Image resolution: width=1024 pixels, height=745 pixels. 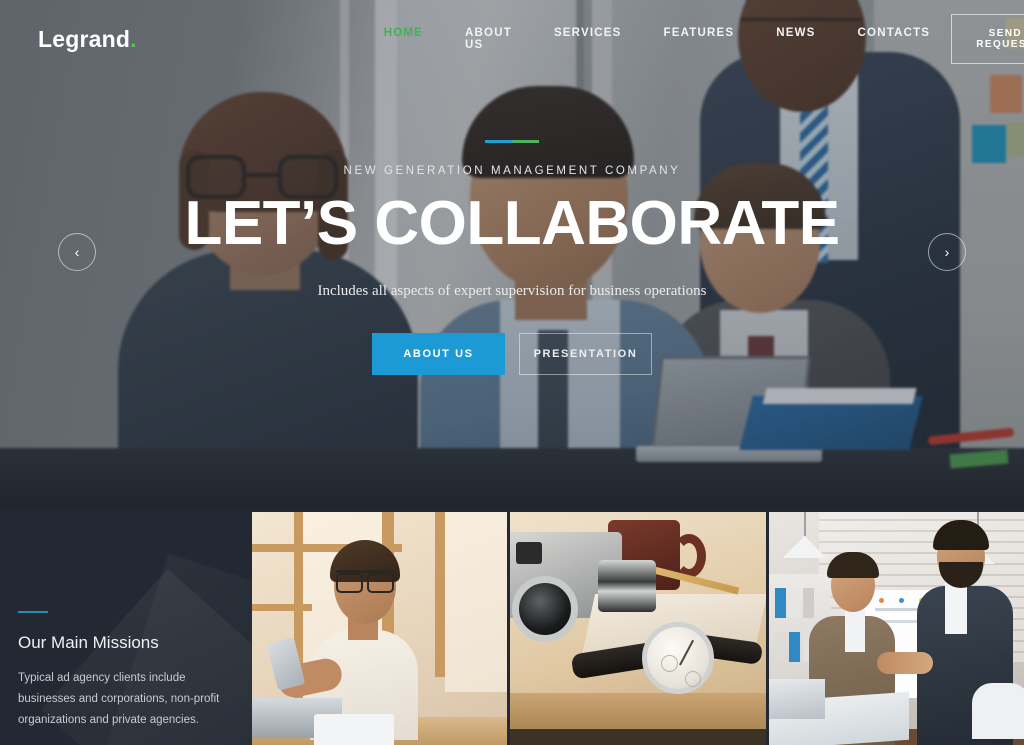 I want to click on hero-accent-line, so click(x=512, y=141).